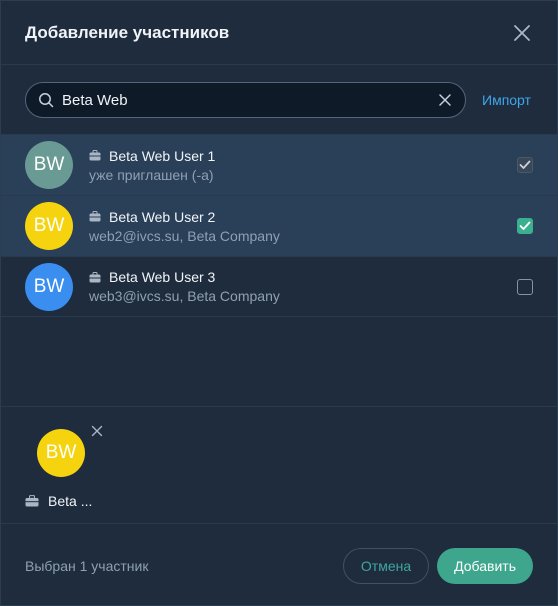 This screenshot has width=558, height=606. Describe the element at coordinates (303, 156) in the screenshot. I see `user-name-line: Beta Web User 1` at that location.